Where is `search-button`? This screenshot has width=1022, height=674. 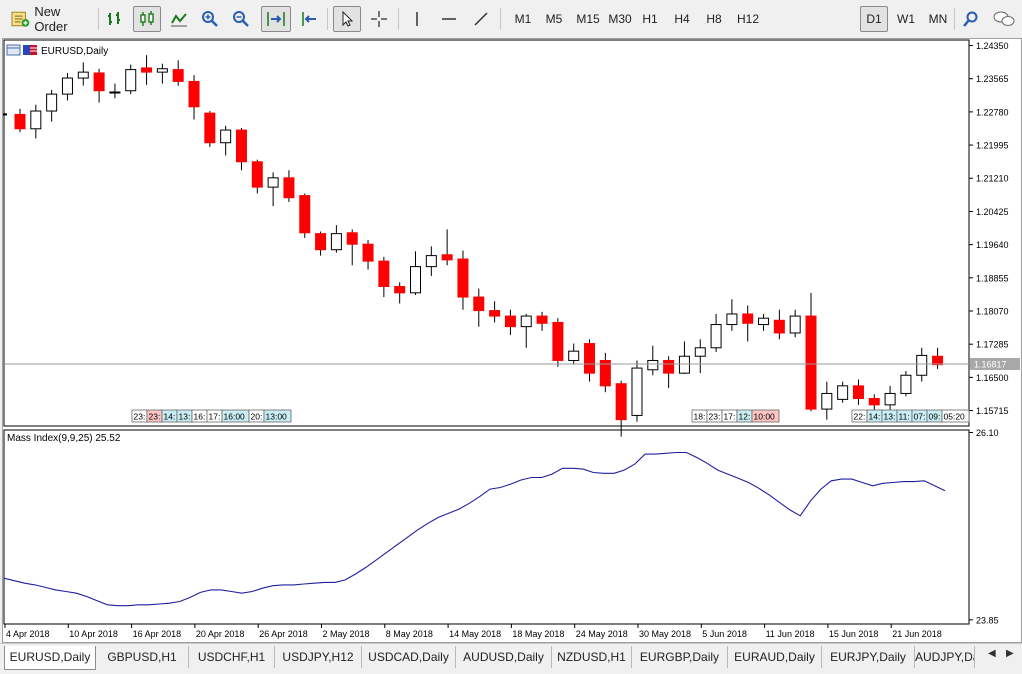 search-button is located at coordinates (971, 19).